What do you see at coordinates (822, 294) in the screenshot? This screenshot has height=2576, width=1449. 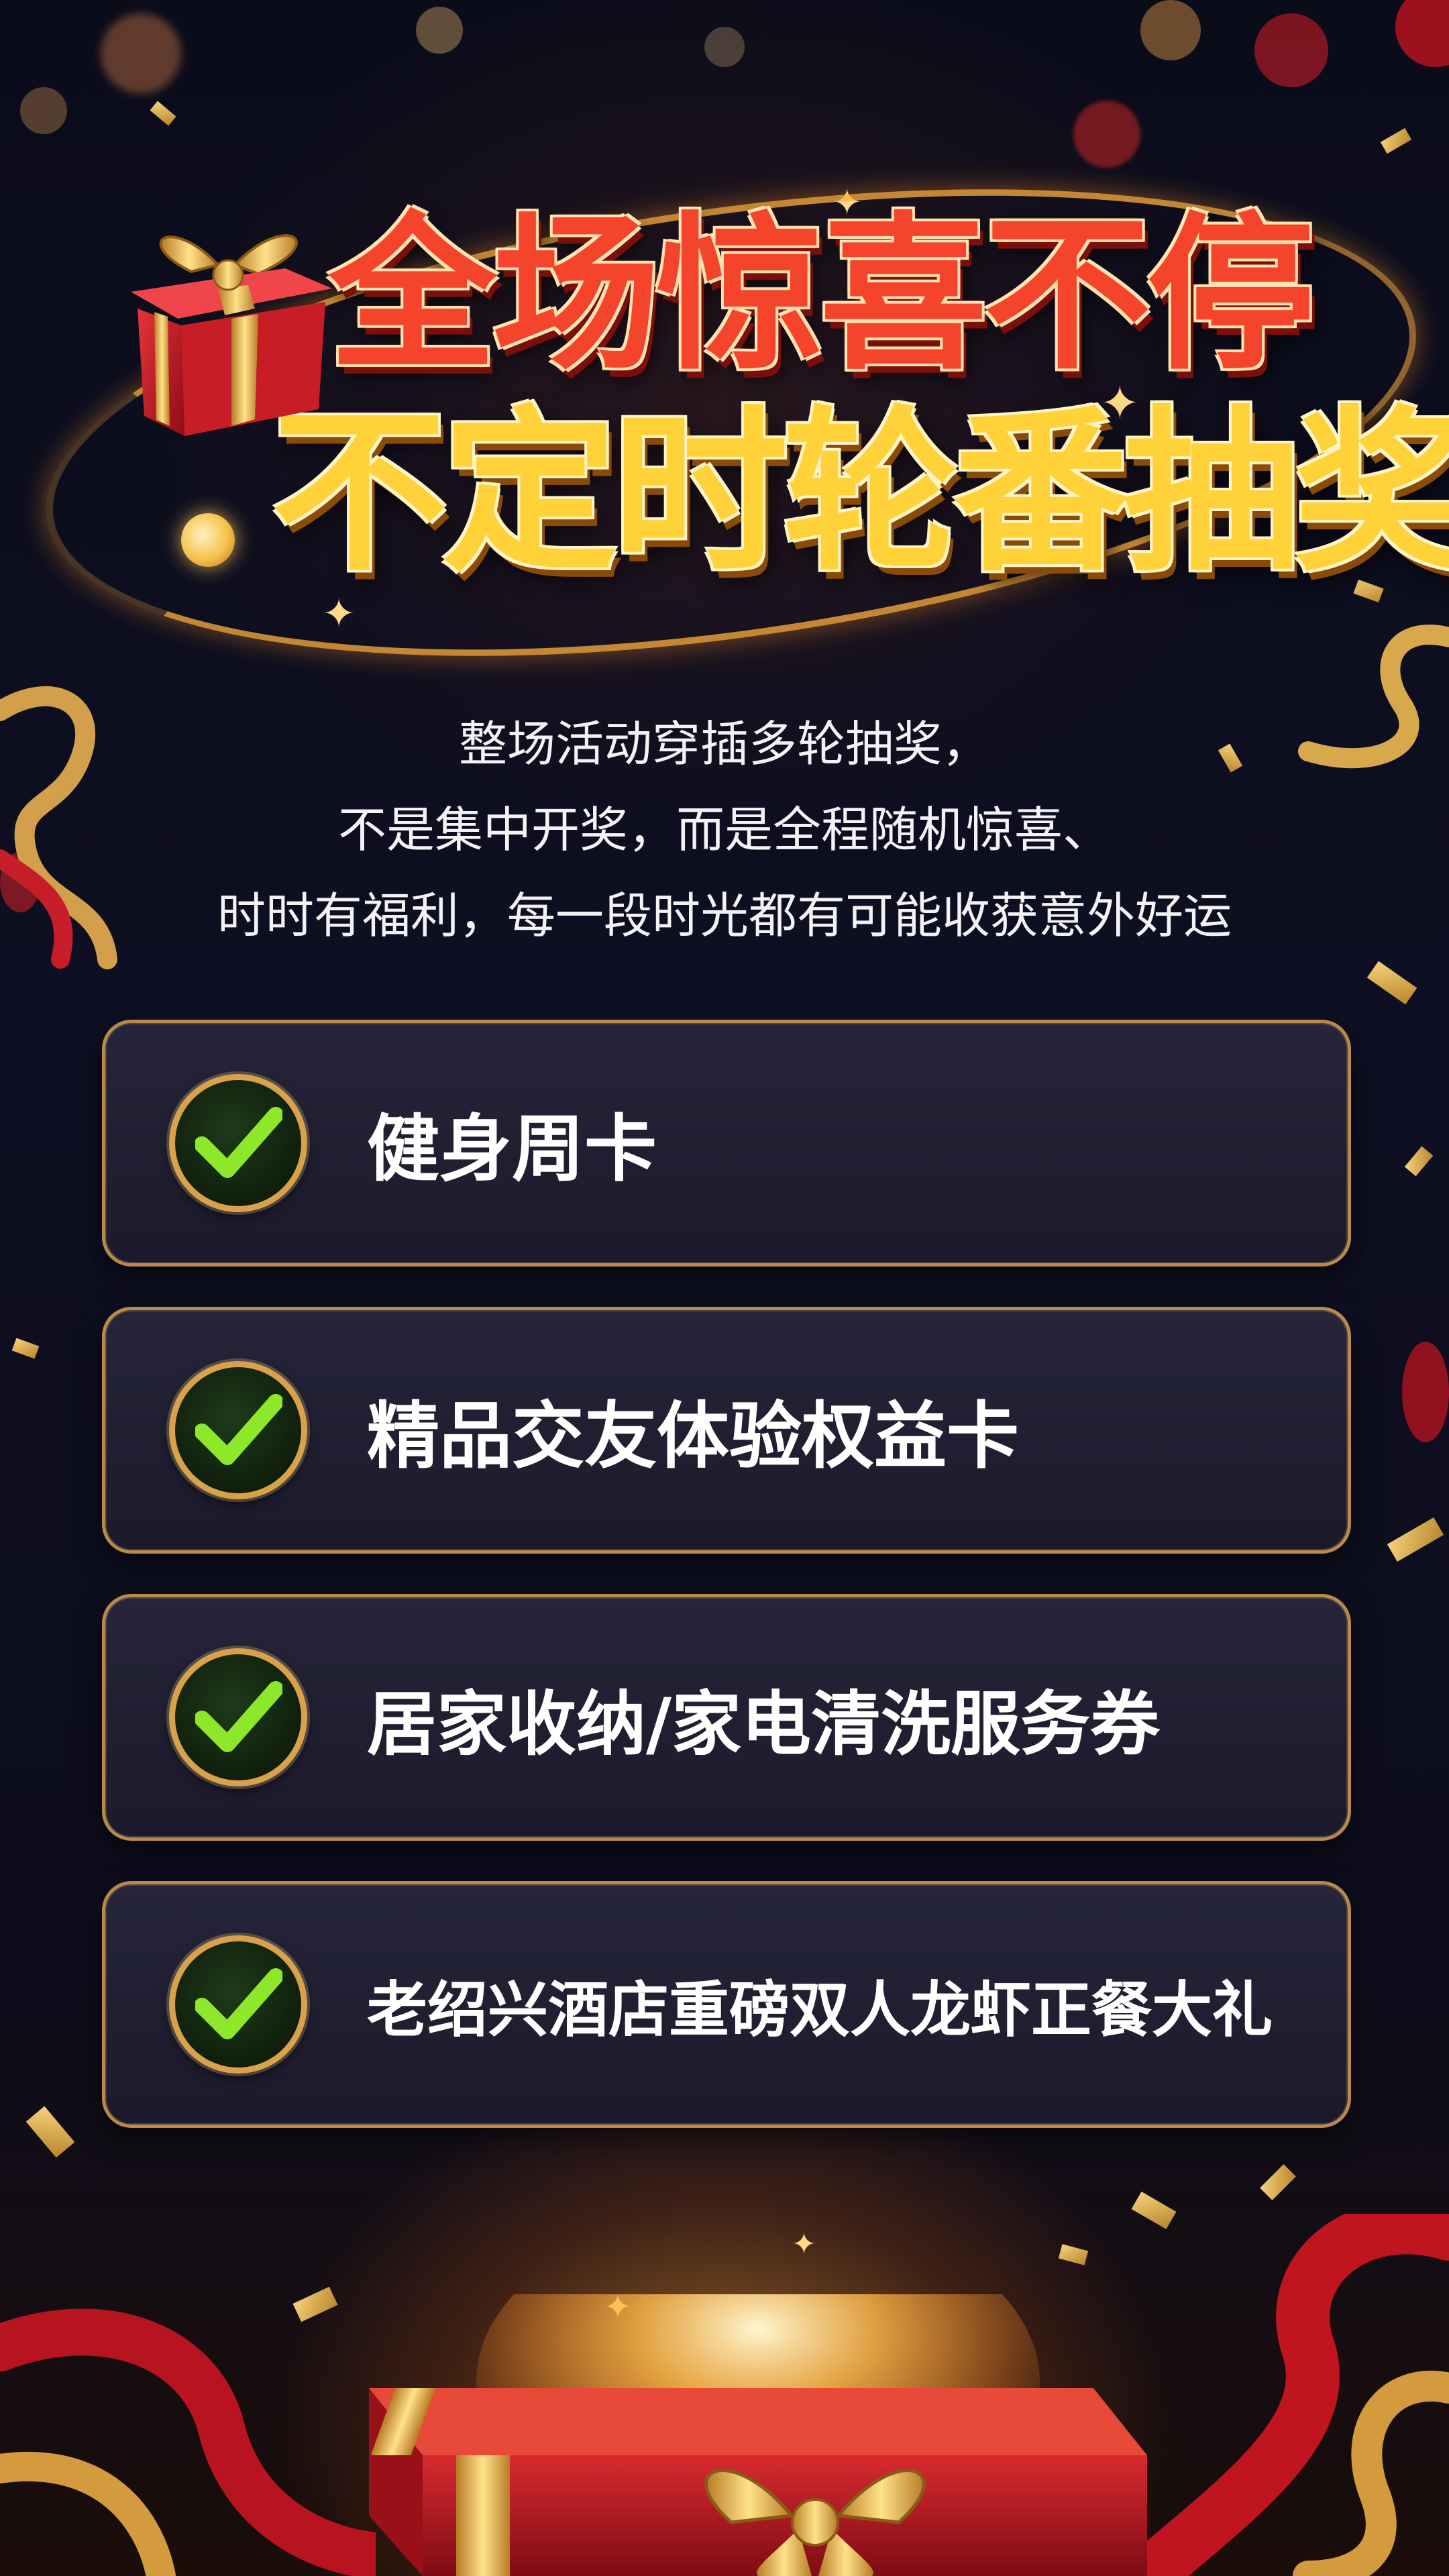 I see `headline-line-1: 全场惊喜不停` at bounding box center [822, 294].